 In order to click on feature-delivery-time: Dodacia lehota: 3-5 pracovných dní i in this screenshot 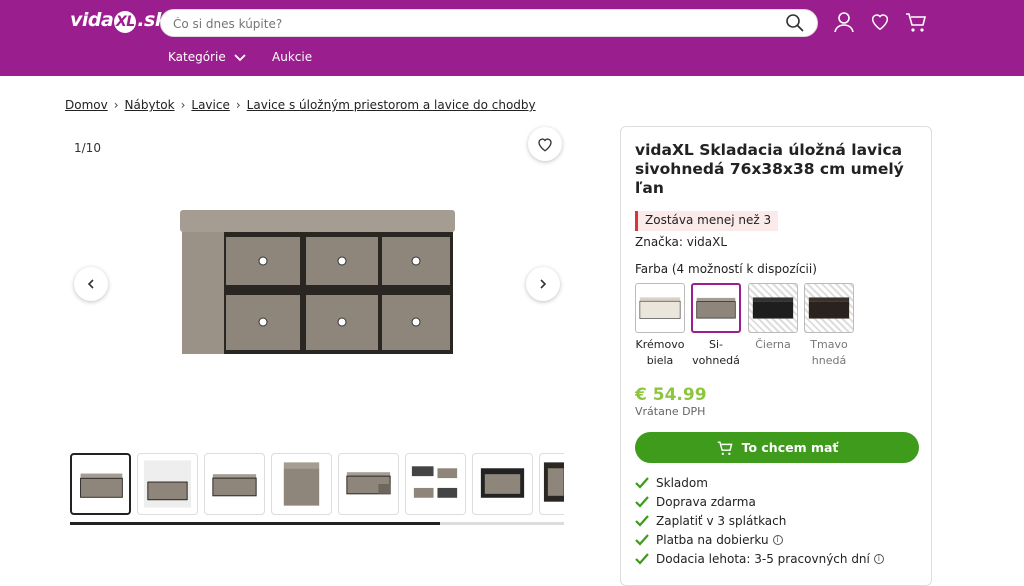, I will do `click(759, 559)`.